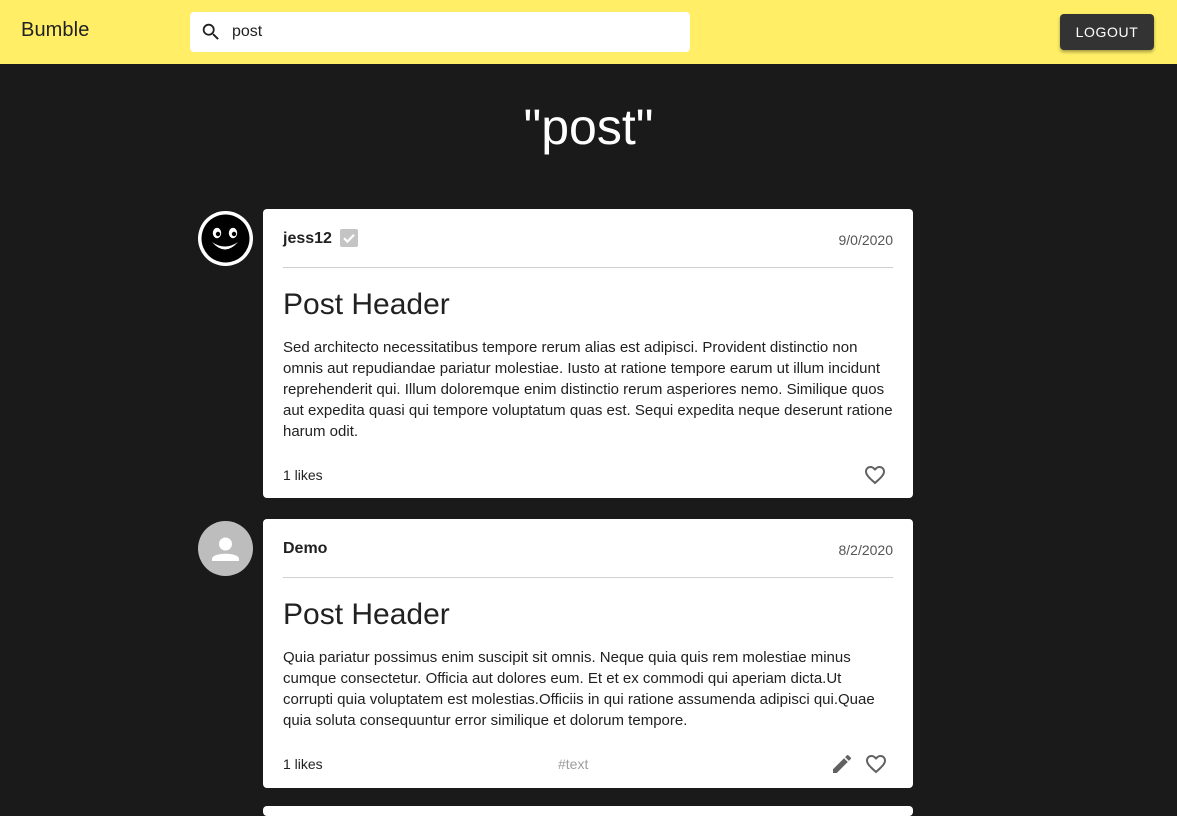 The width and height of the screenshot is (1177, 816). Describe the element at coordinates (349, 238) in the screenshot. I see `verified-checkbox-icon` at that location.